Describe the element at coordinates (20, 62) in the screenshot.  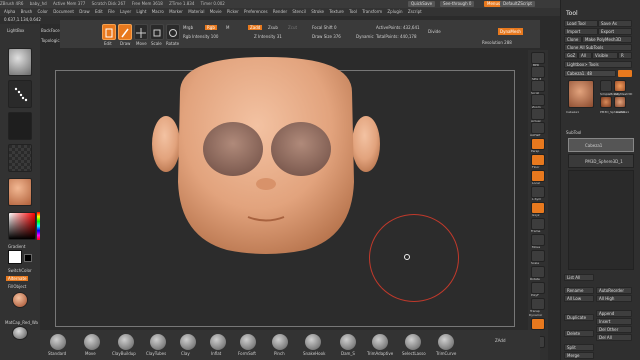
I see `brush-thumbnail` at that location.